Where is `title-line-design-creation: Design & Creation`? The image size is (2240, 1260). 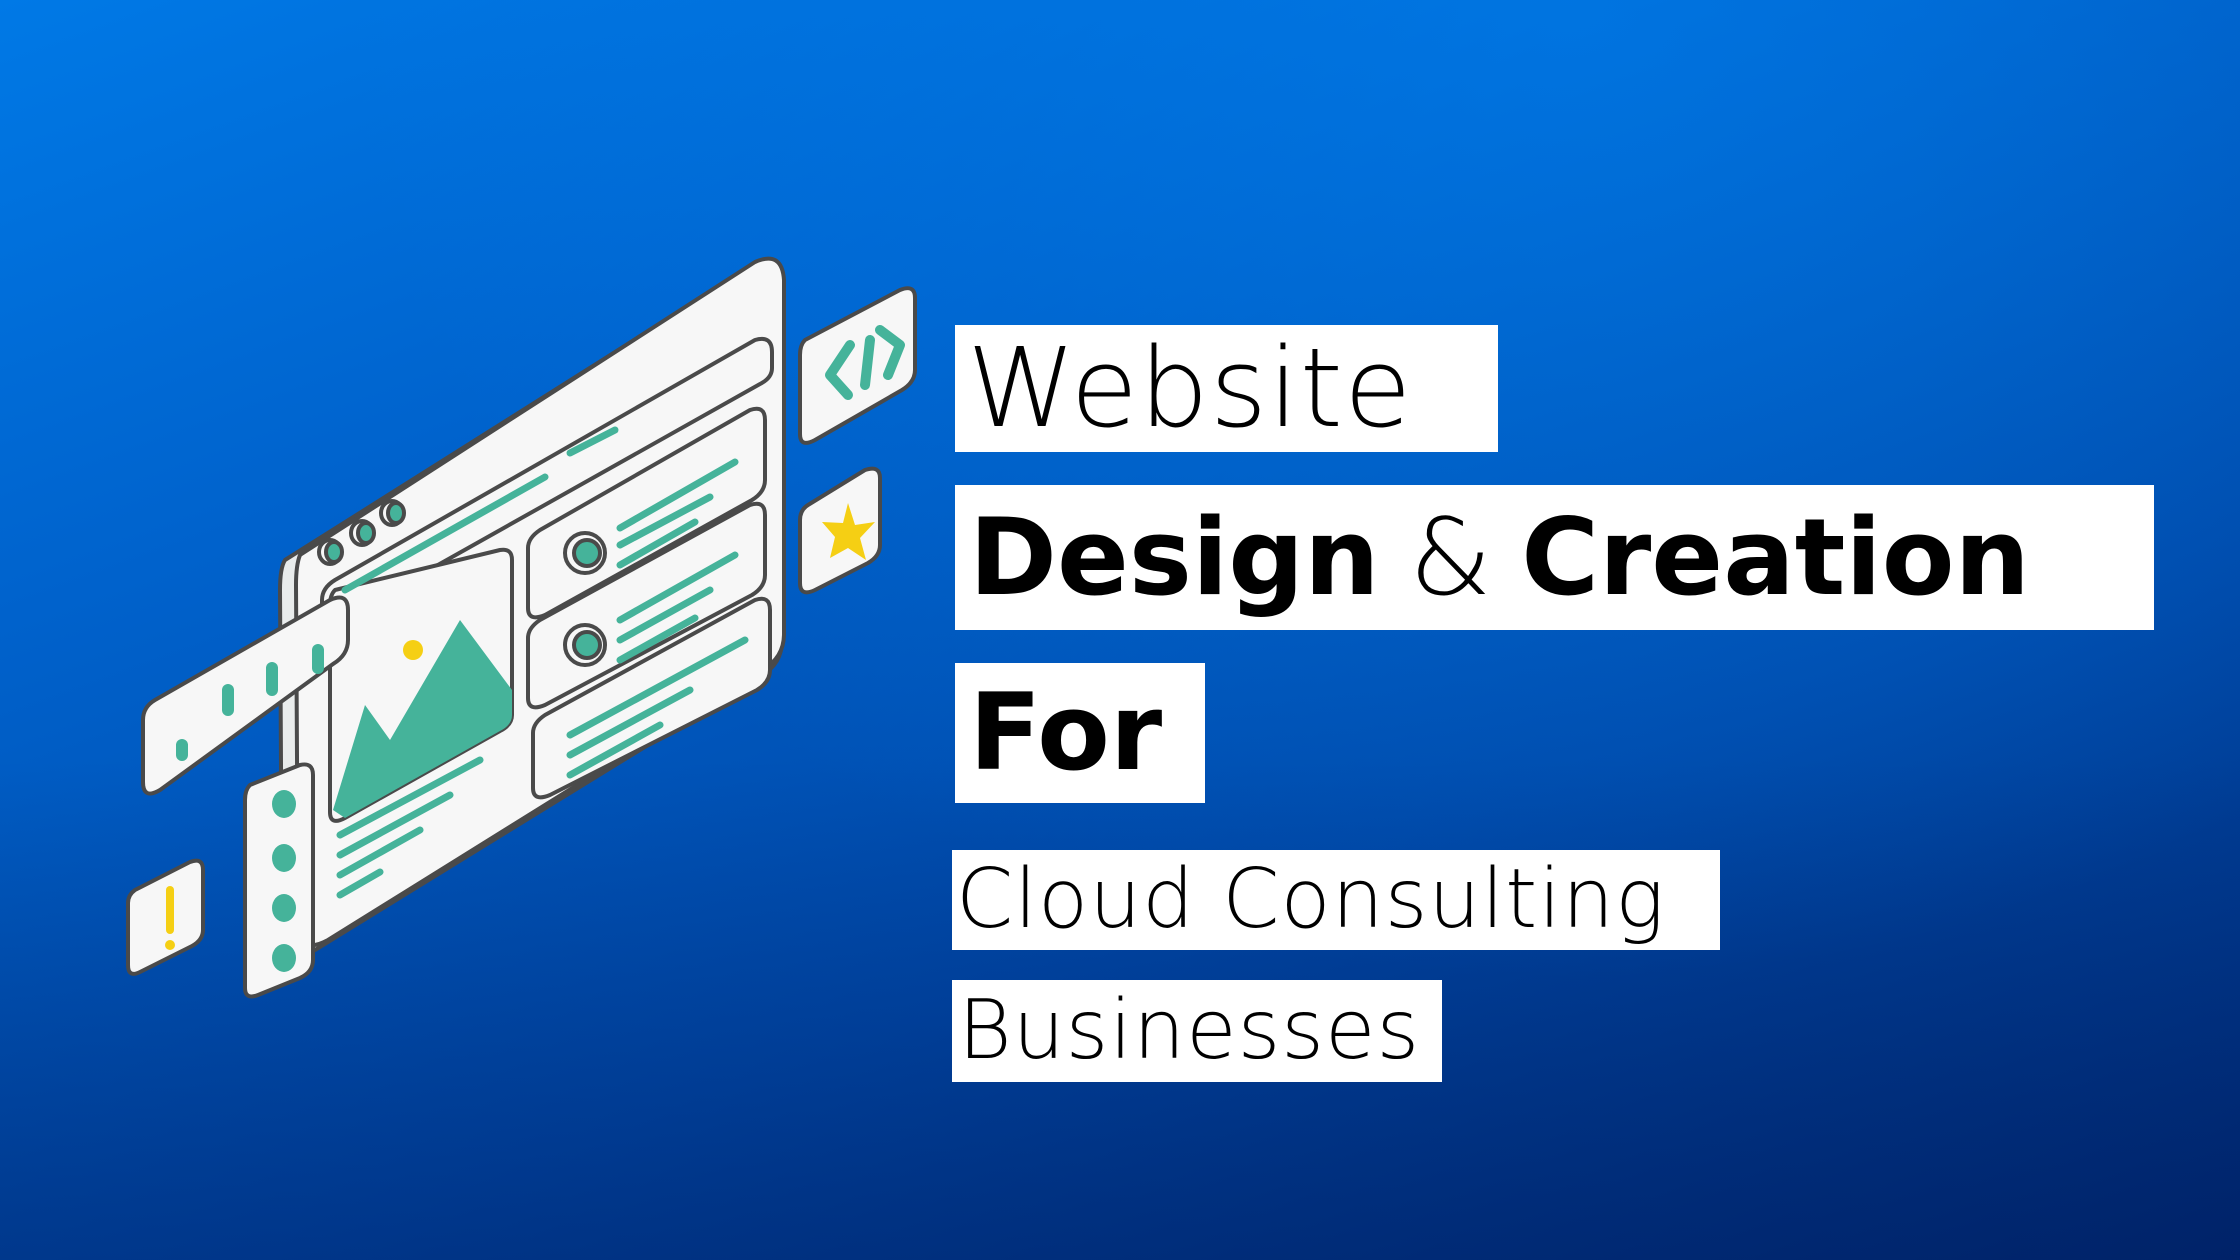 title-line-design-creation: Design & Creation is located at coordinates (1554, 557).